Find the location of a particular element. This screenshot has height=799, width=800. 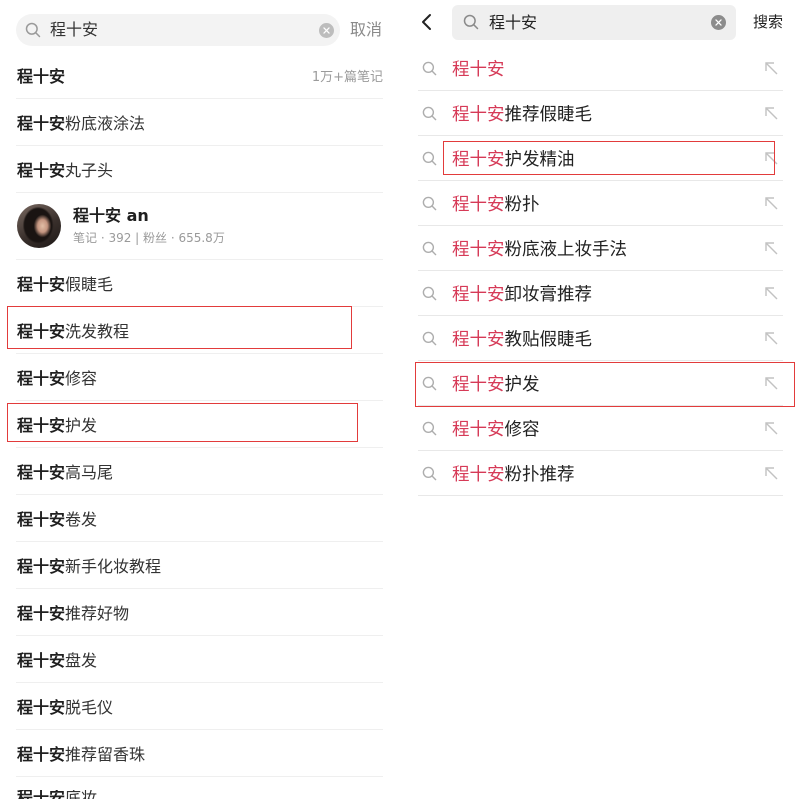

suggestion-text: 粉底液涂法 is located at coordinates (105, 123).